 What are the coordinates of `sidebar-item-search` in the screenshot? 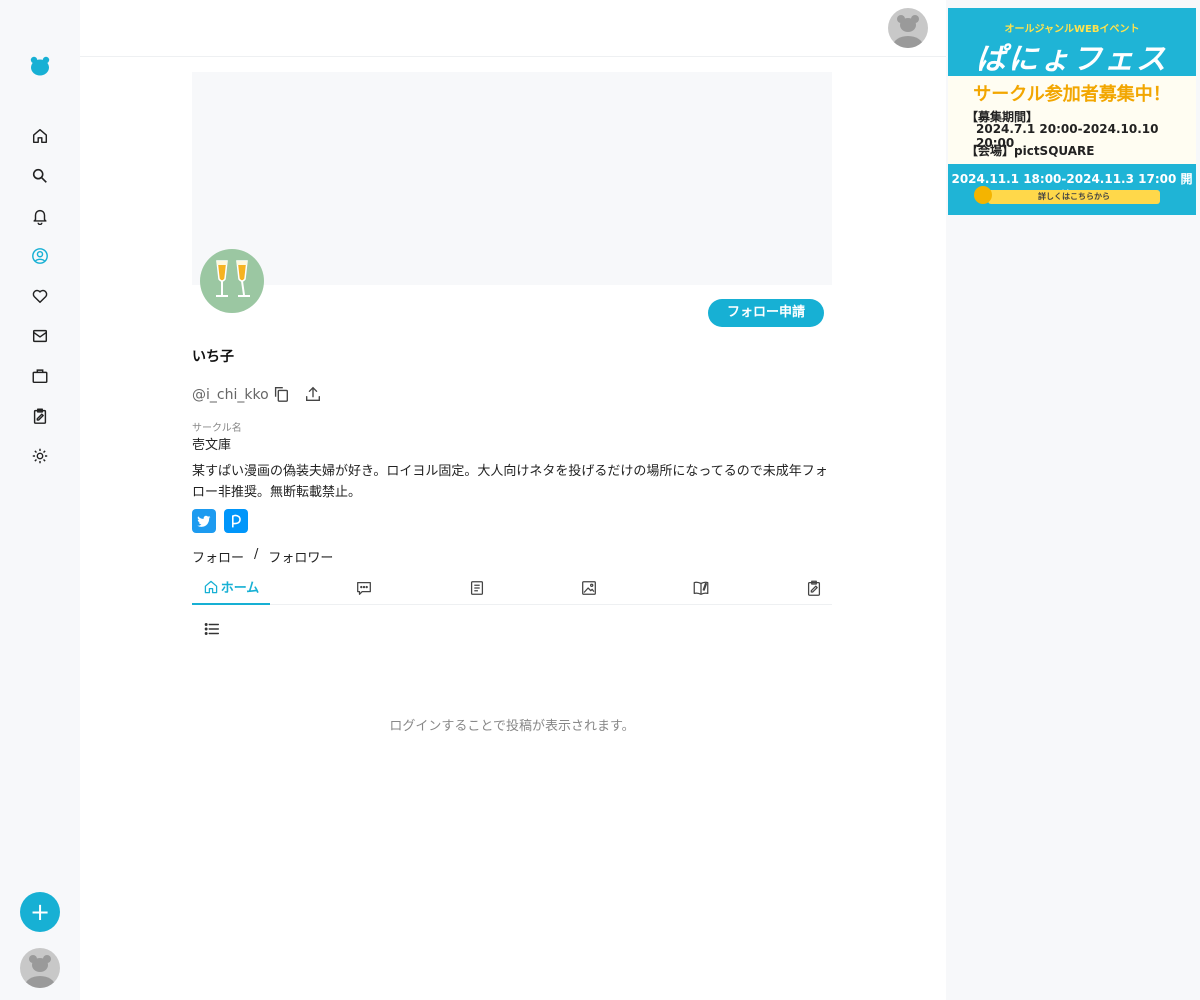 It's located at (40, 176).